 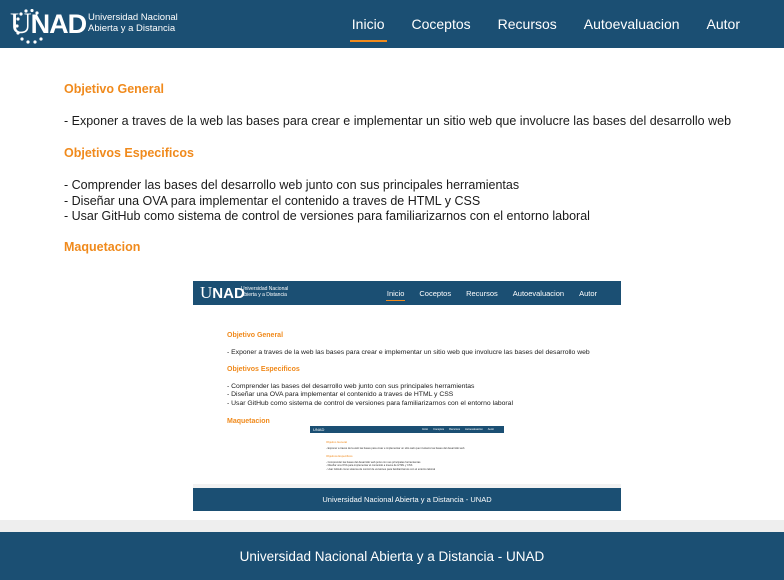 I want to click on nested-nav-item: Autor, so click(x=490, y=429).